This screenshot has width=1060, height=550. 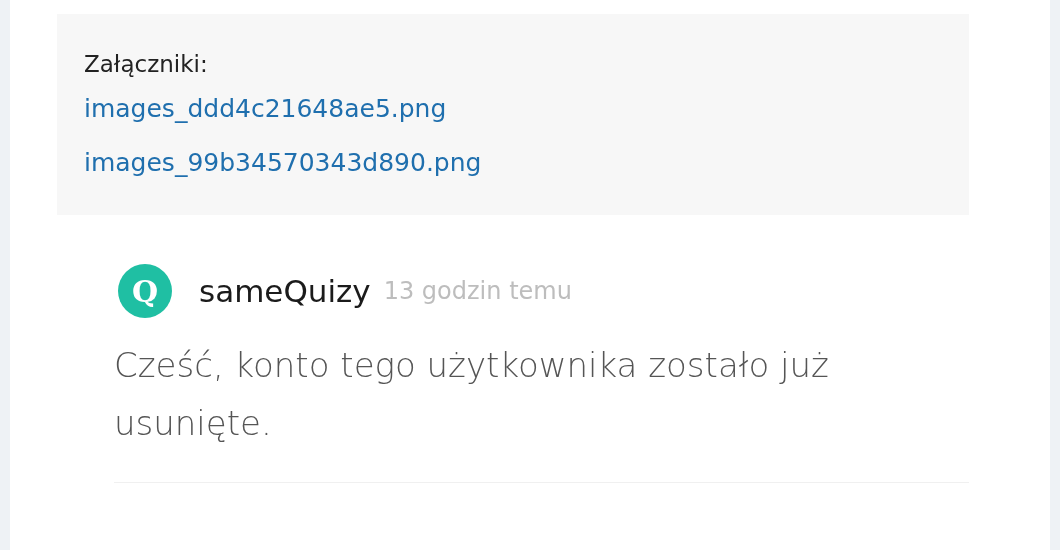 I want to click on avatar-icon: Q, so click(x=145, y=291).